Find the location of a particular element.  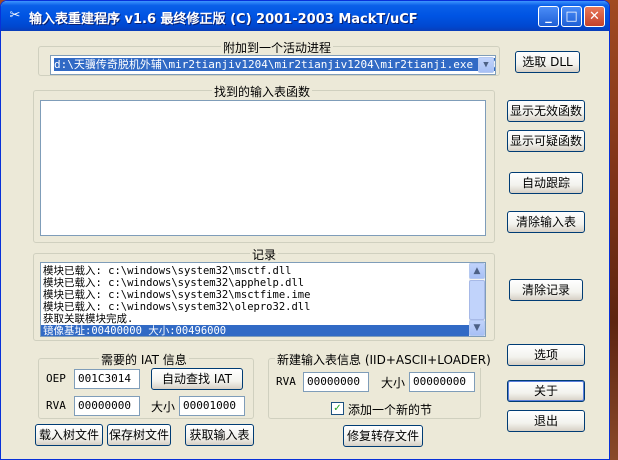

log-line-selected: 镜像基址:00400000 大小:00496000 is located at coordinates (255, 330).